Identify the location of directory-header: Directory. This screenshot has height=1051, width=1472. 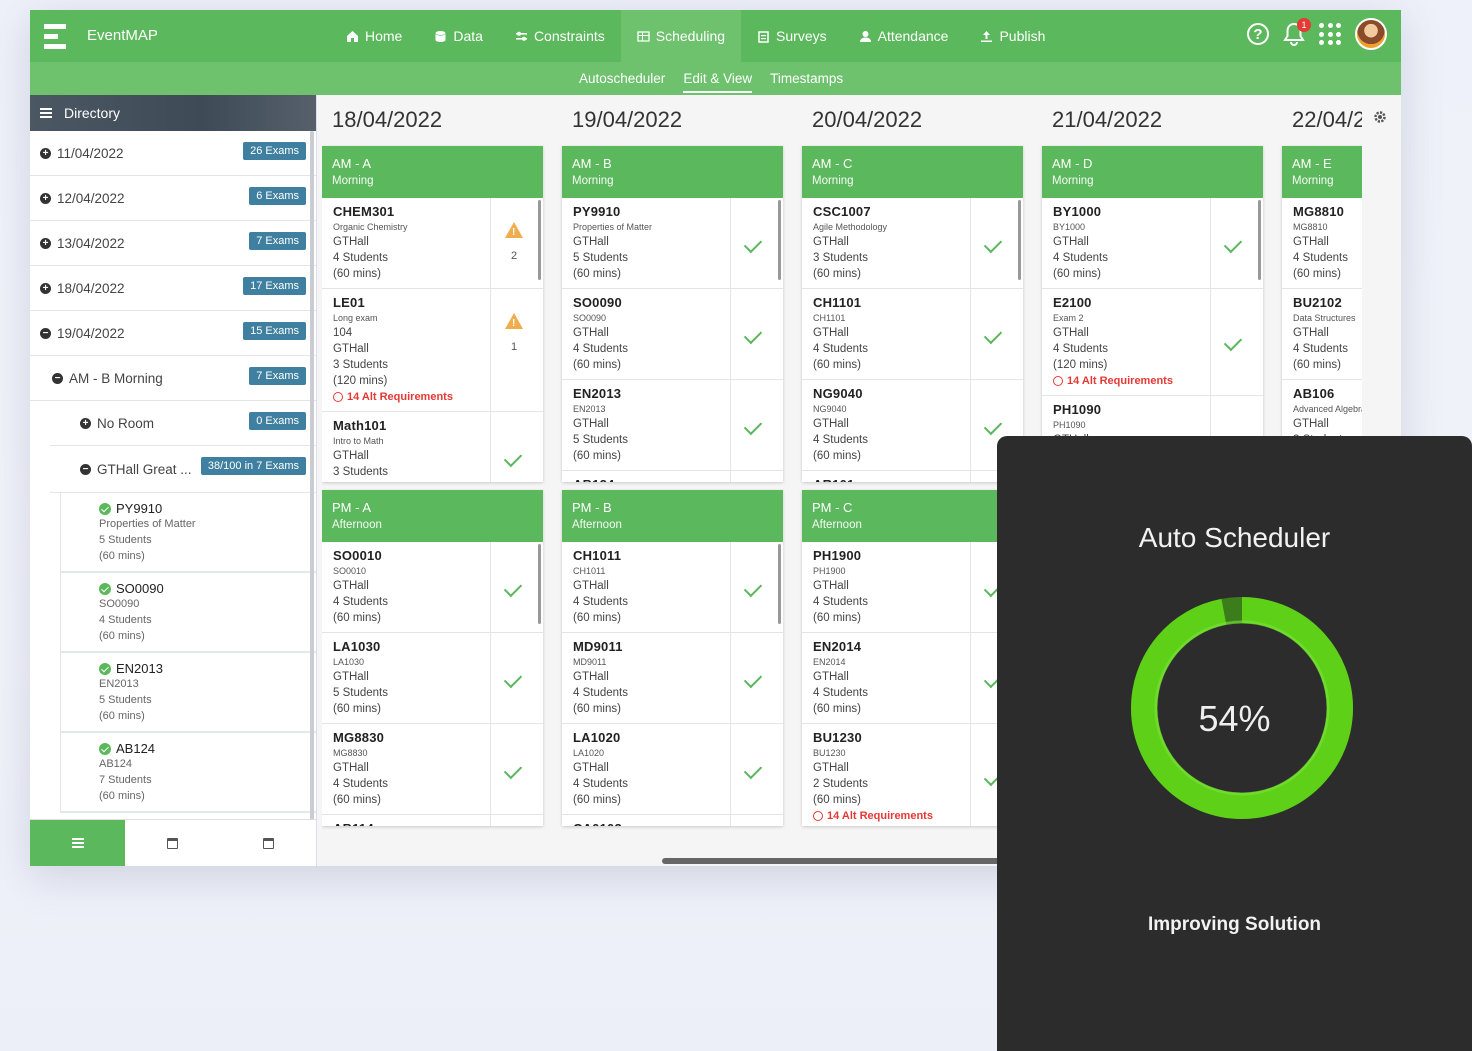
(173, 113).